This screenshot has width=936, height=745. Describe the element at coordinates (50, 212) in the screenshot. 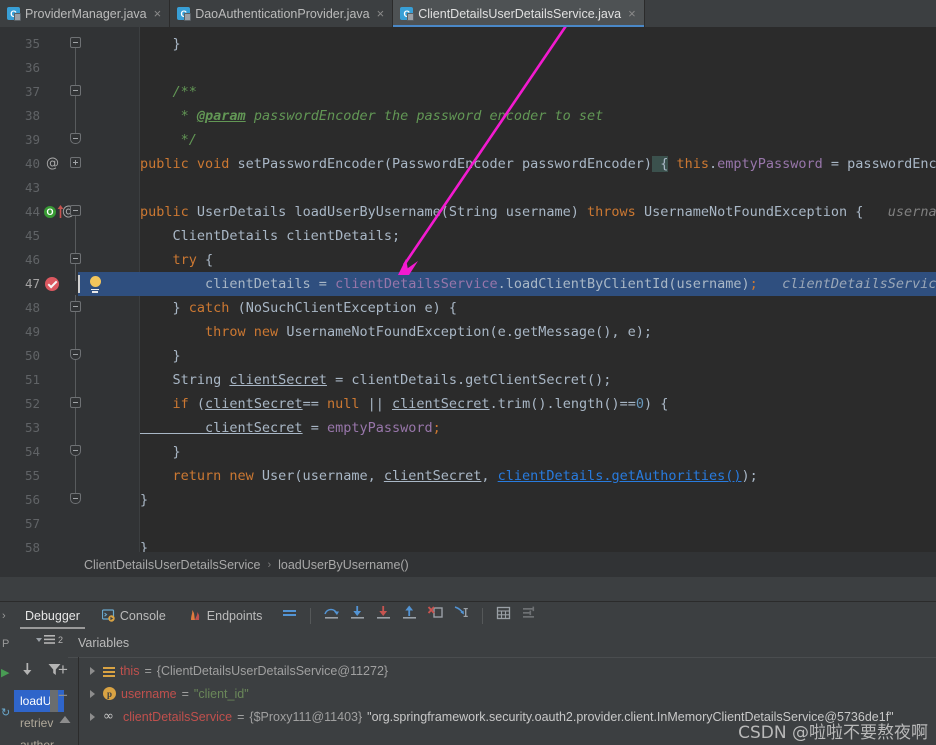

I see `method-override-icon: O` at that location.